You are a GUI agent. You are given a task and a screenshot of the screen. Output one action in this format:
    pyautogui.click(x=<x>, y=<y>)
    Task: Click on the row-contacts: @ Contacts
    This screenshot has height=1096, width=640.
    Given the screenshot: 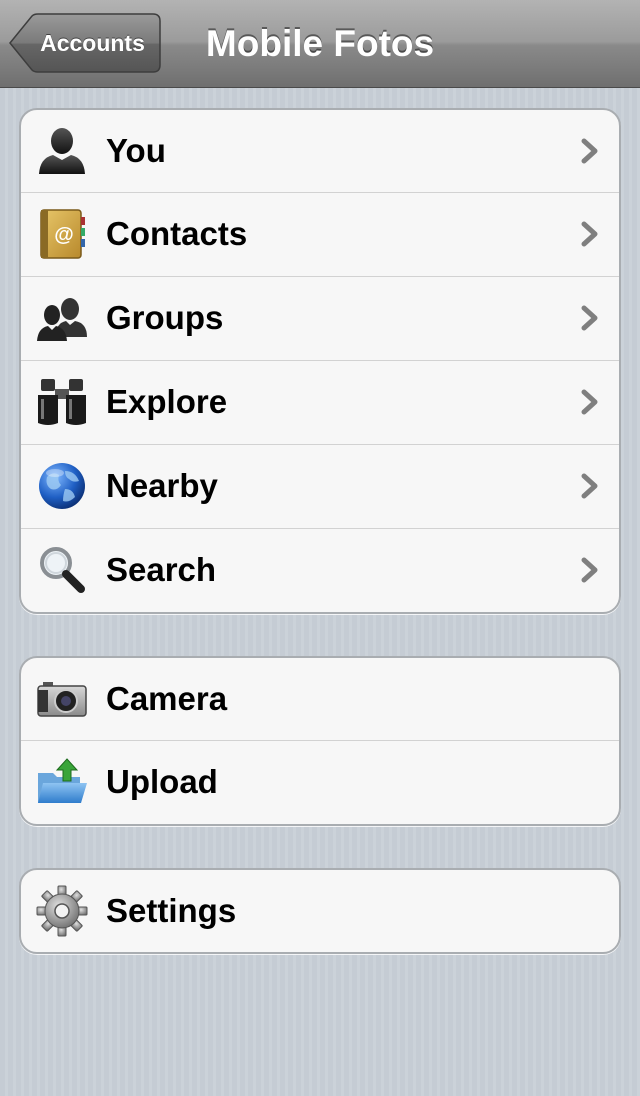 What is the action you would take?
    pyautogui.click(x=320, y=234)
    